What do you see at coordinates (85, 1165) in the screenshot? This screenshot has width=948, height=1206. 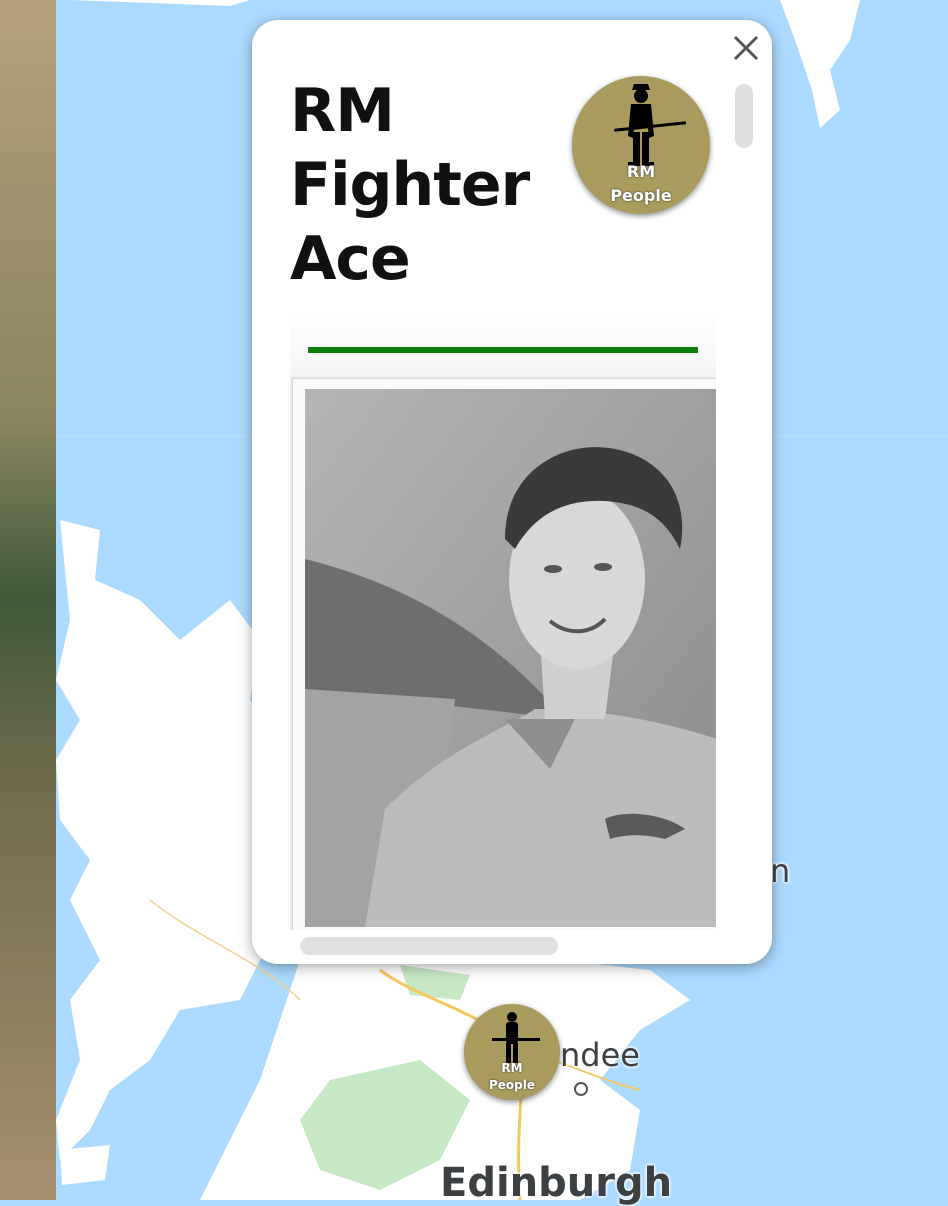 I see `island` at bounding box center [85, 1165].